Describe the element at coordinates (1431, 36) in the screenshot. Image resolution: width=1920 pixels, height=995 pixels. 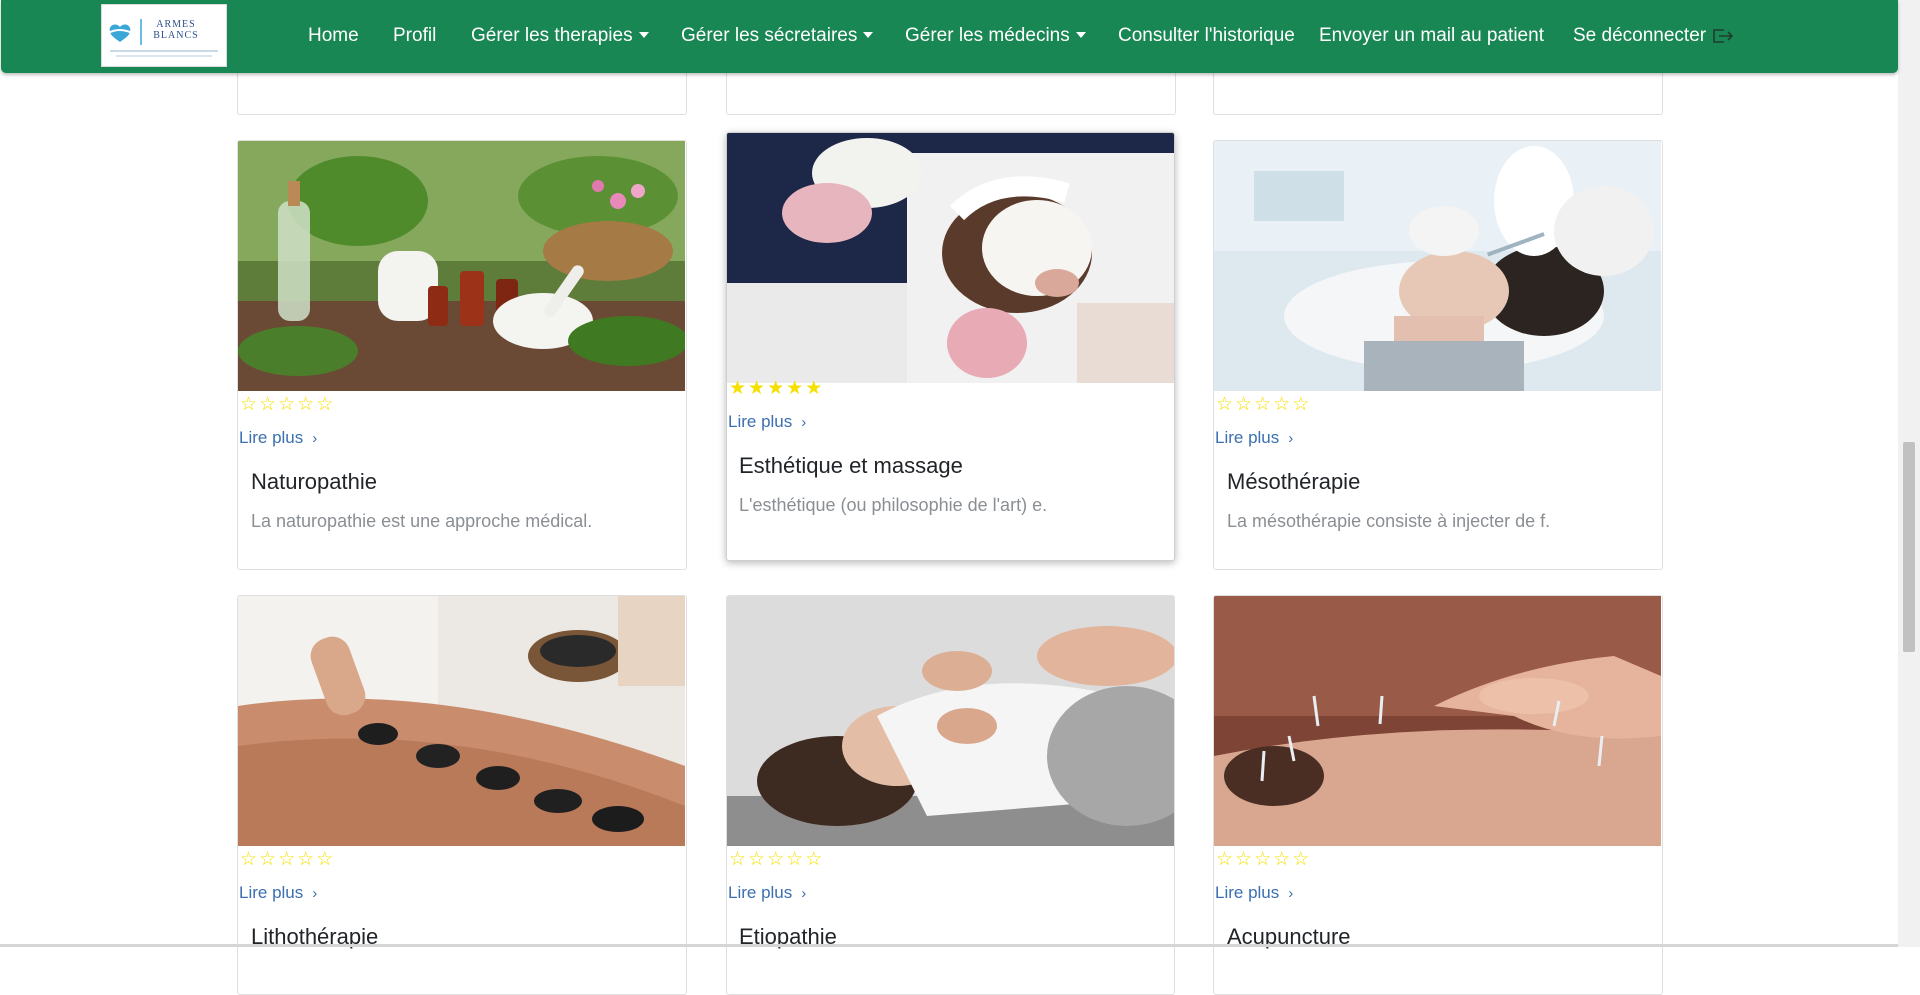
I see `nav-mail-patient: Envoyer un mail au patient` at that location.